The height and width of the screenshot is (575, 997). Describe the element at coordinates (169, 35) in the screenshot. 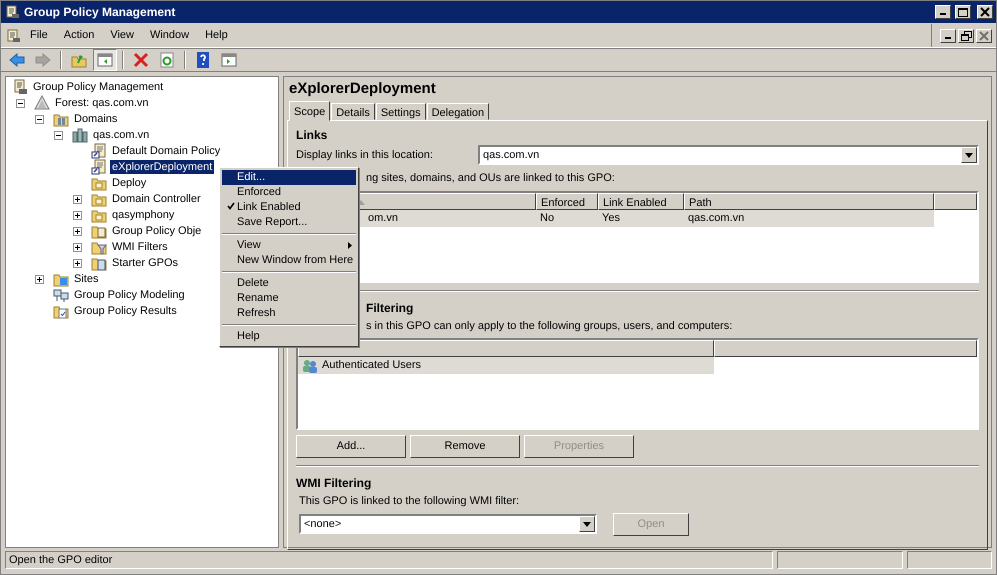

I see `menu-item: Window` at that location.